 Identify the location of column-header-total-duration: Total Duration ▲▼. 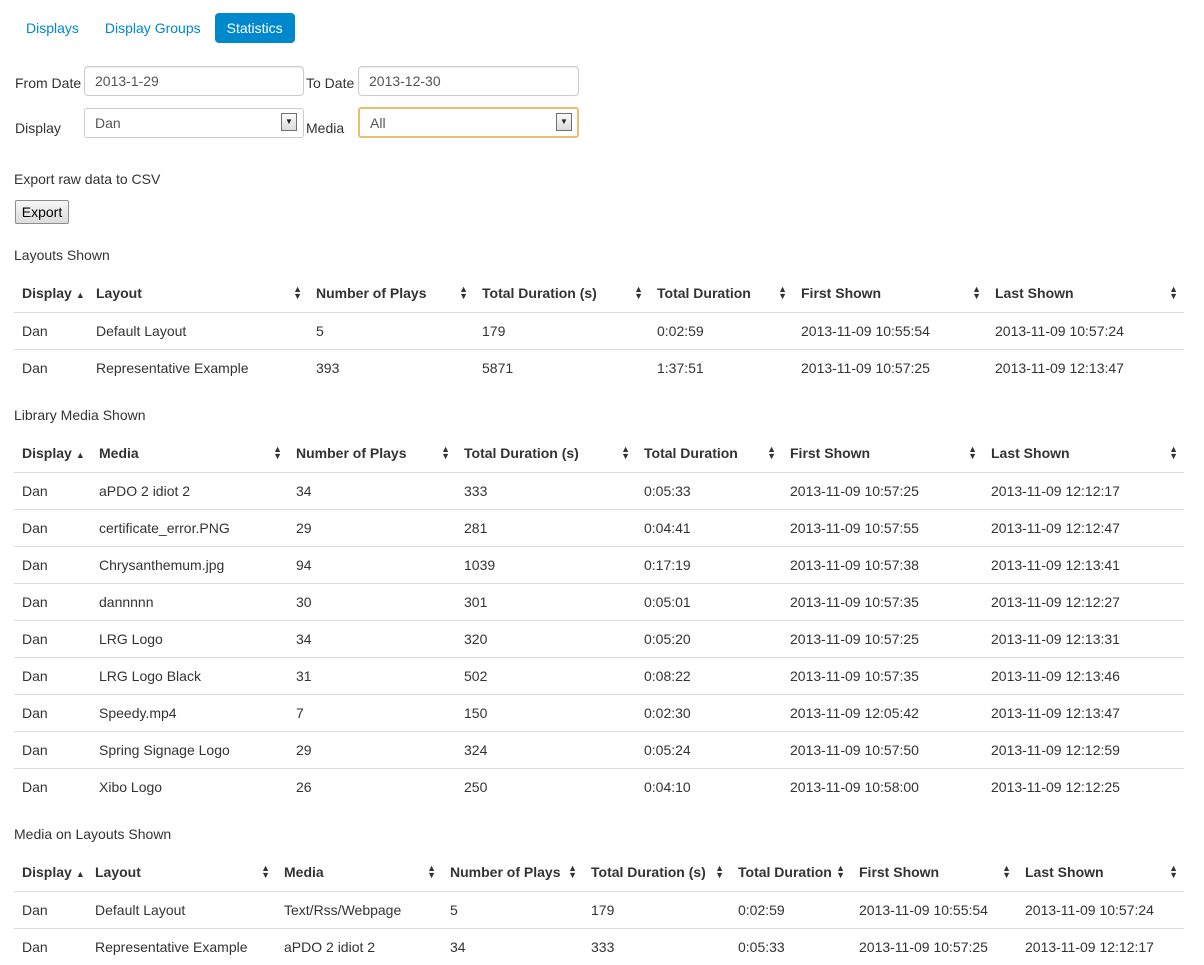
(790, 872).